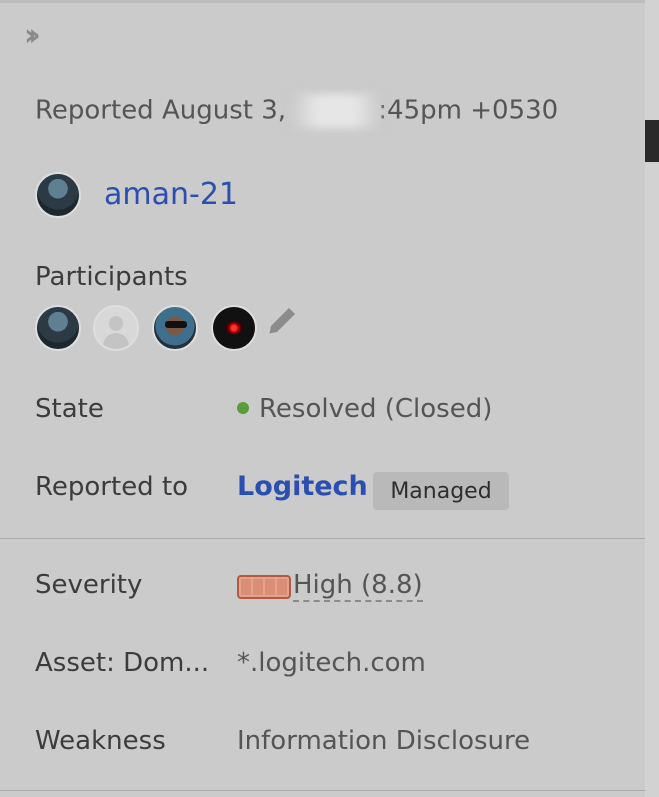 The width and height of the screenshot is (659, 797). Describe the element at coordinates (39, 36) in the screenshot. I see `double-chevron-right-icon: ››` at that location.